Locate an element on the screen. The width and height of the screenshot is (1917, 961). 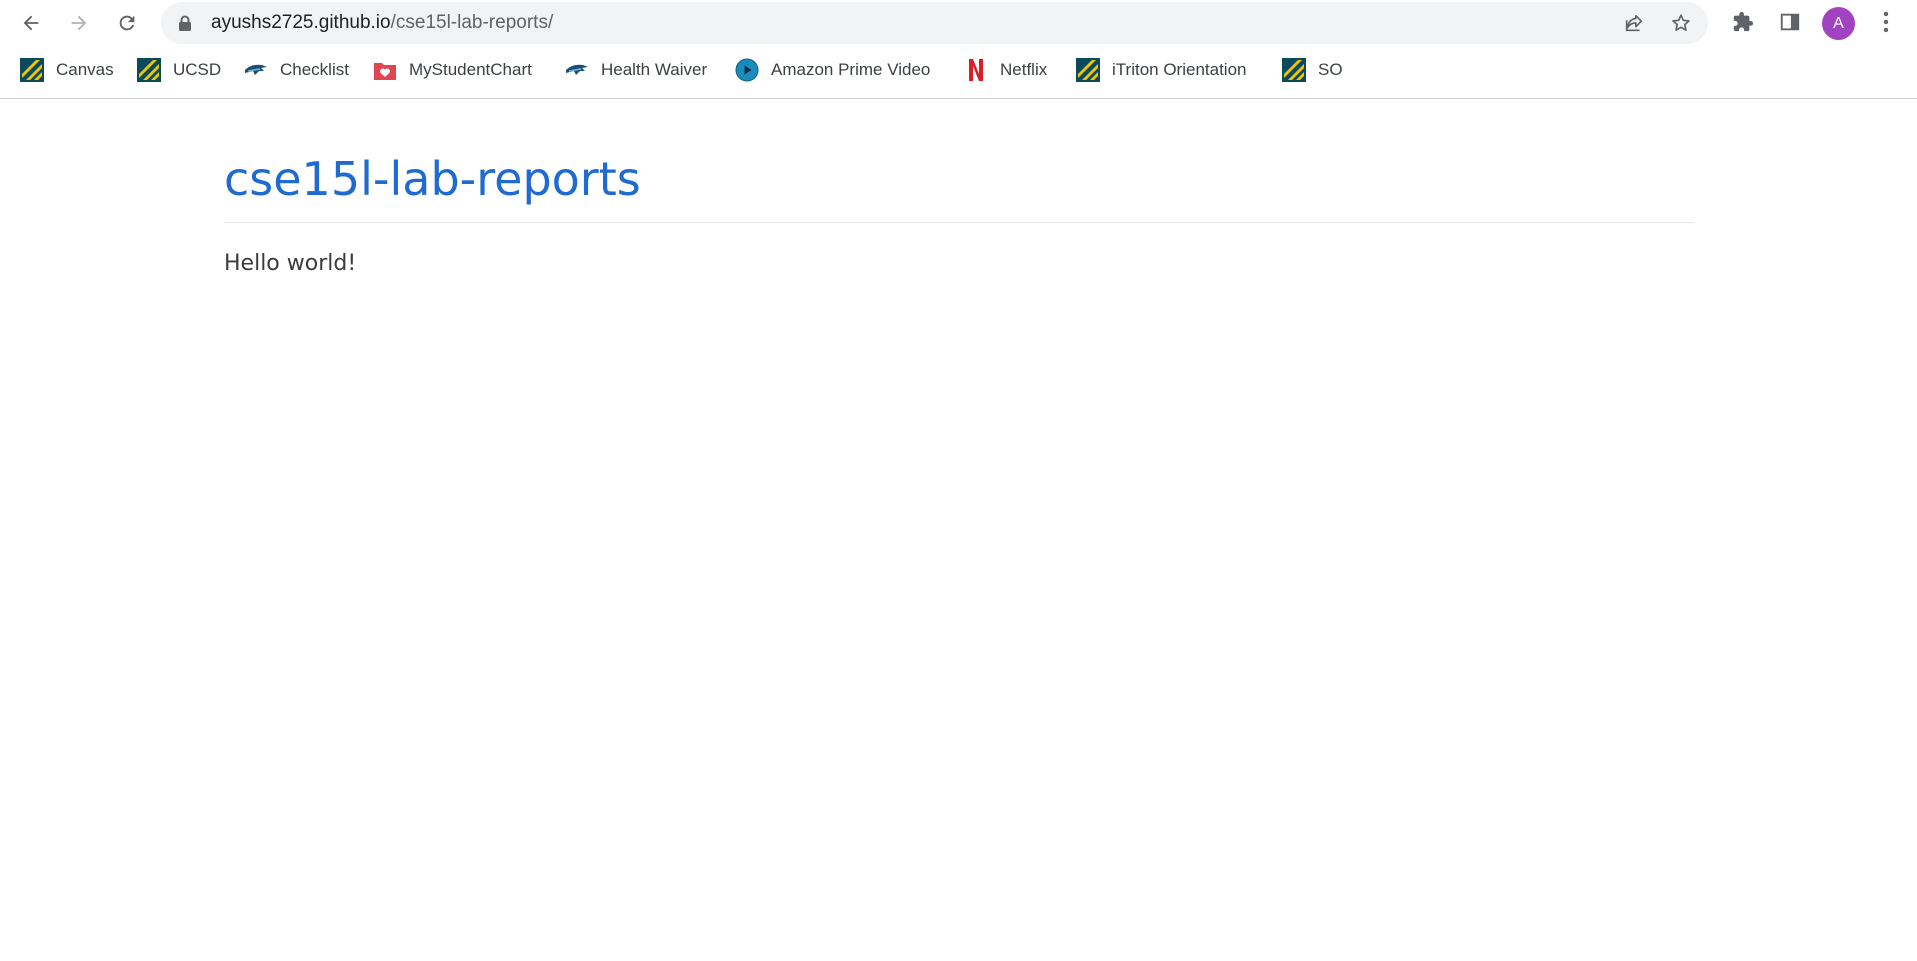
bookmark-so: SO is located at coordinates (1312, 70).